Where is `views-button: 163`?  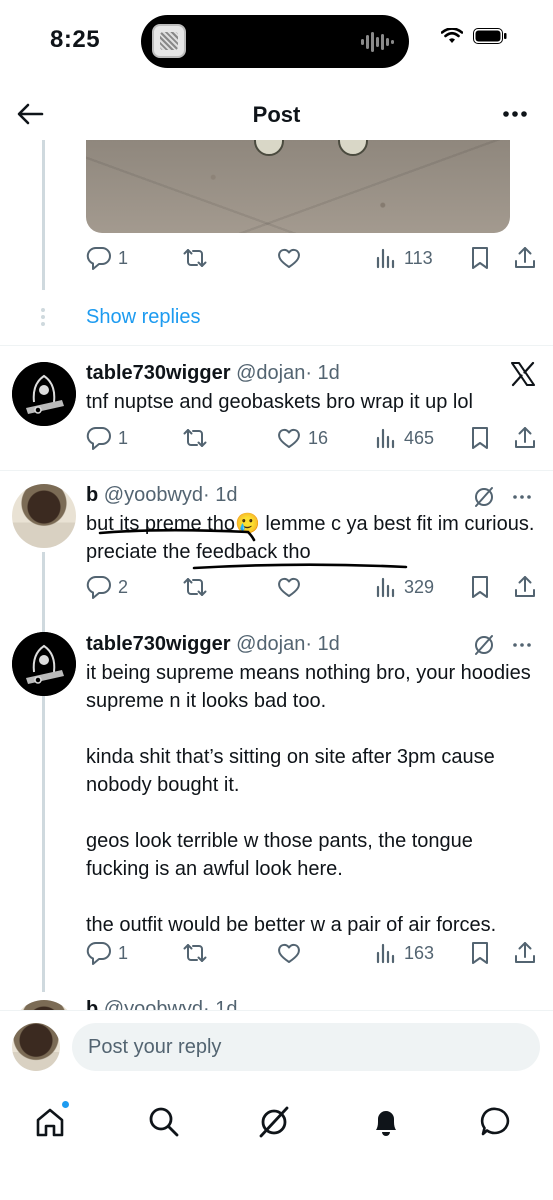
views-button: 163 is located at coordinates (404, 953).